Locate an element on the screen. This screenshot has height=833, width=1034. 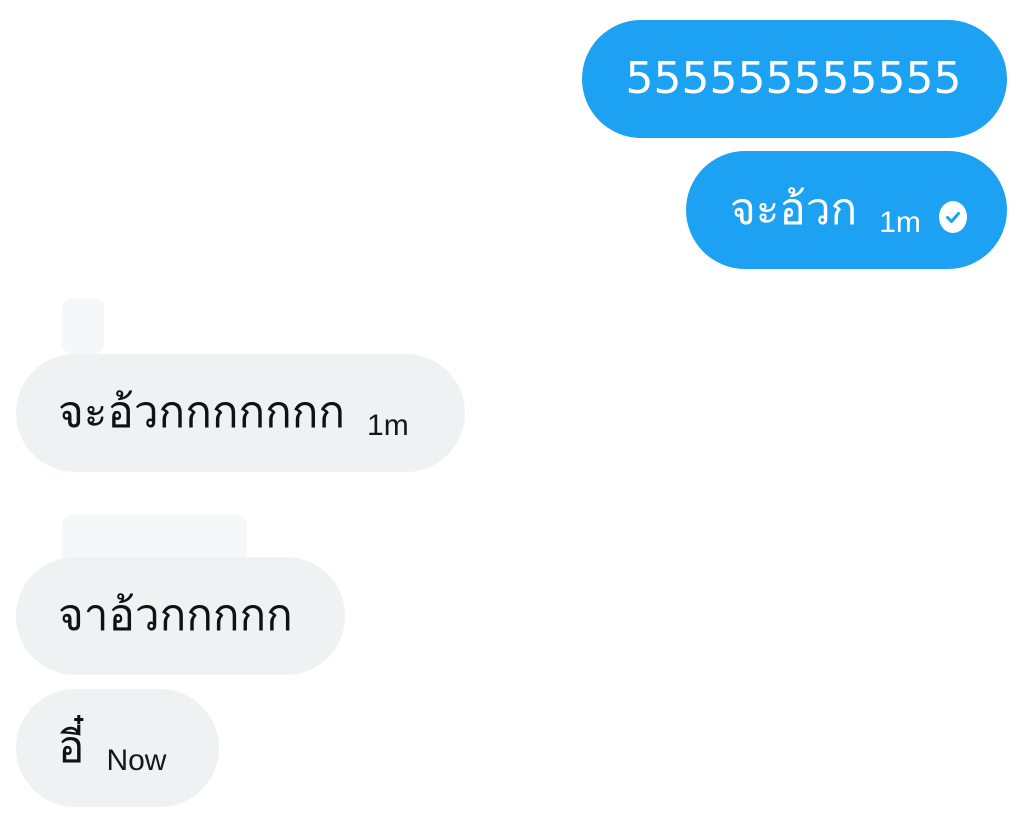
read-check-icon is located at coordinates (952, 217).